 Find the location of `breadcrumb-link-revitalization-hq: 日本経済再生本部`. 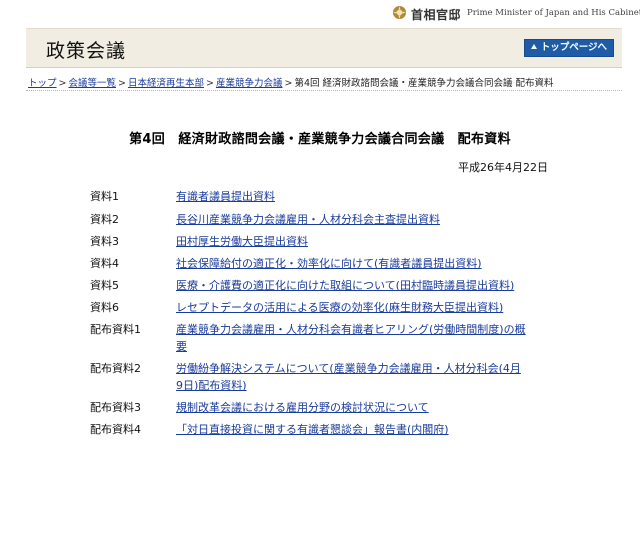

breadcrumb-link-revitalization-hq: 日本経済再生本部 is located at coordinates (166, 83).